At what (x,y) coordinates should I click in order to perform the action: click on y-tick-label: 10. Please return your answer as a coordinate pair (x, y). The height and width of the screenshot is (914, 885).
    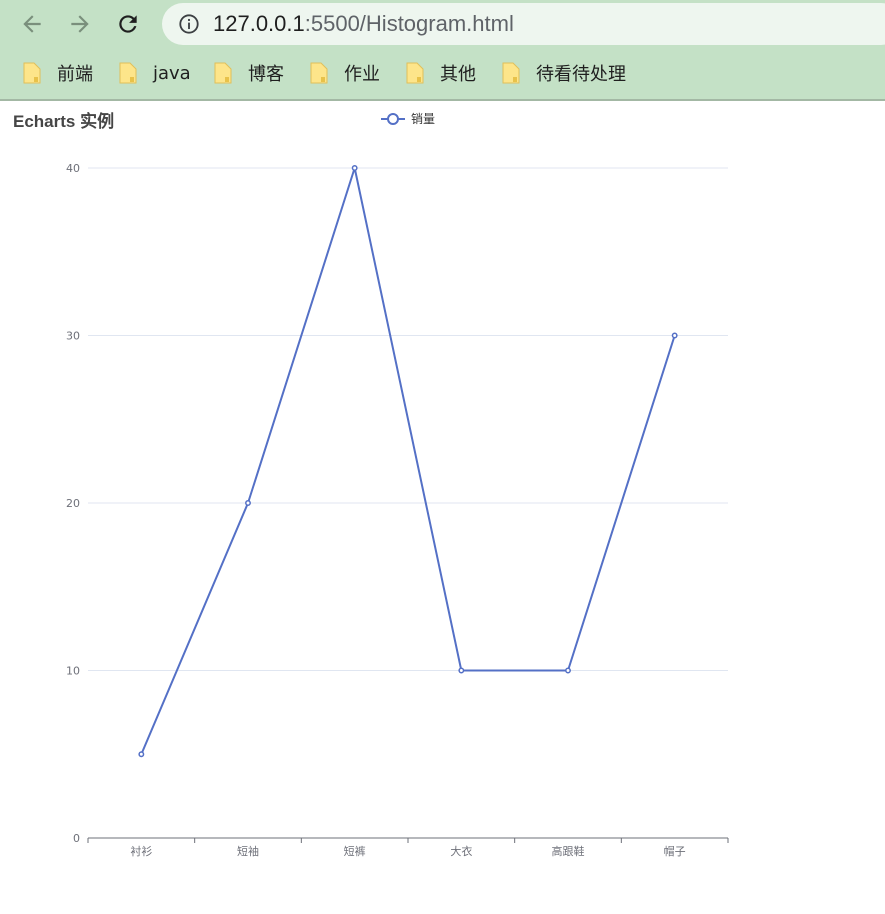
    Looking at the image, I should click on (73, 671).